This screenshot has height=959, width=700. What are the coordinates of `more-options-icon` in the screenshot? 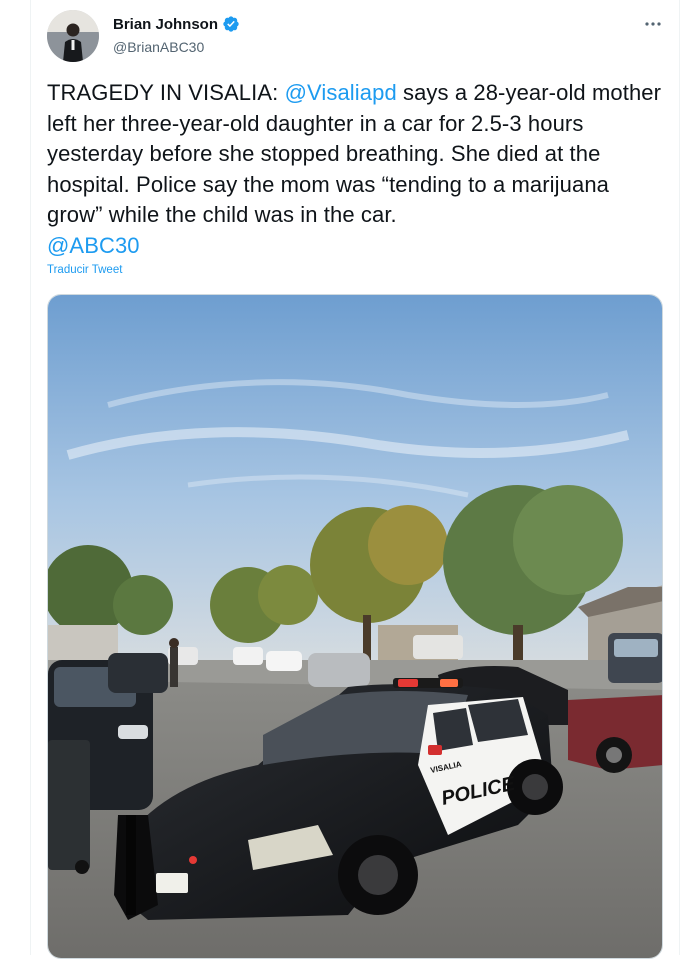 It's located at (653, 24).